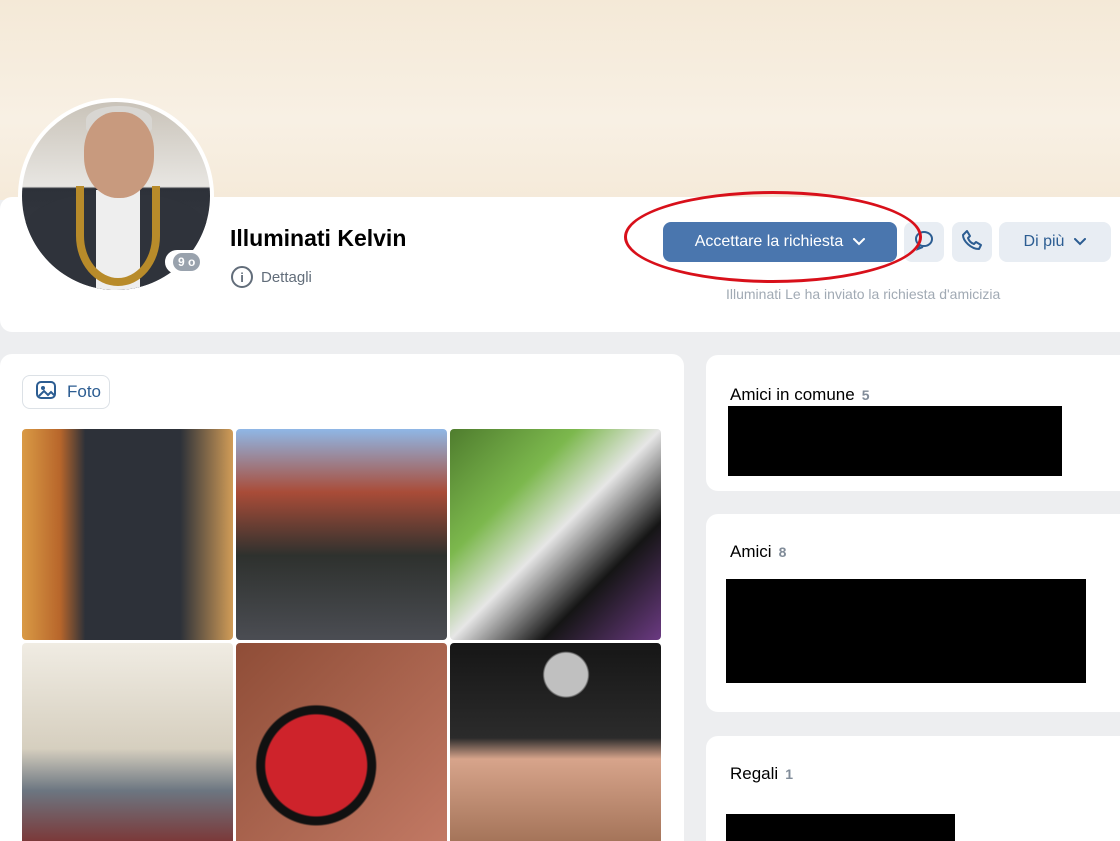 The width and height of the screenshot is (1120, 841). I want to click on gifts-label: Regali, so click(754, 773).